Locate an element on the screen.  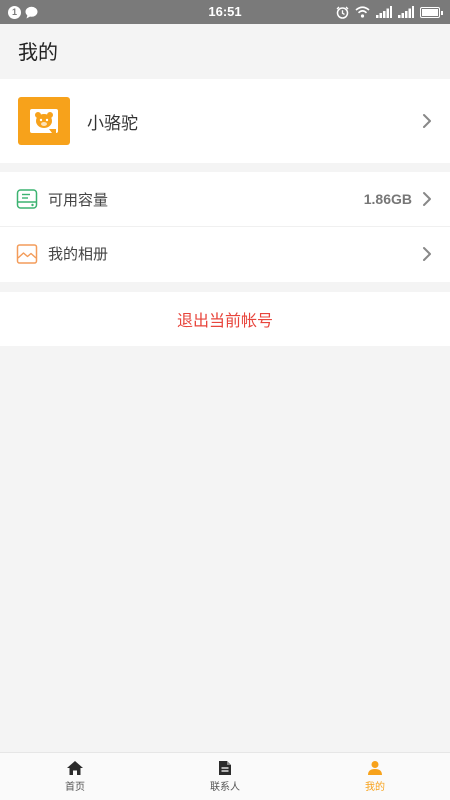
document-icon is located at coordinates (225, 768).